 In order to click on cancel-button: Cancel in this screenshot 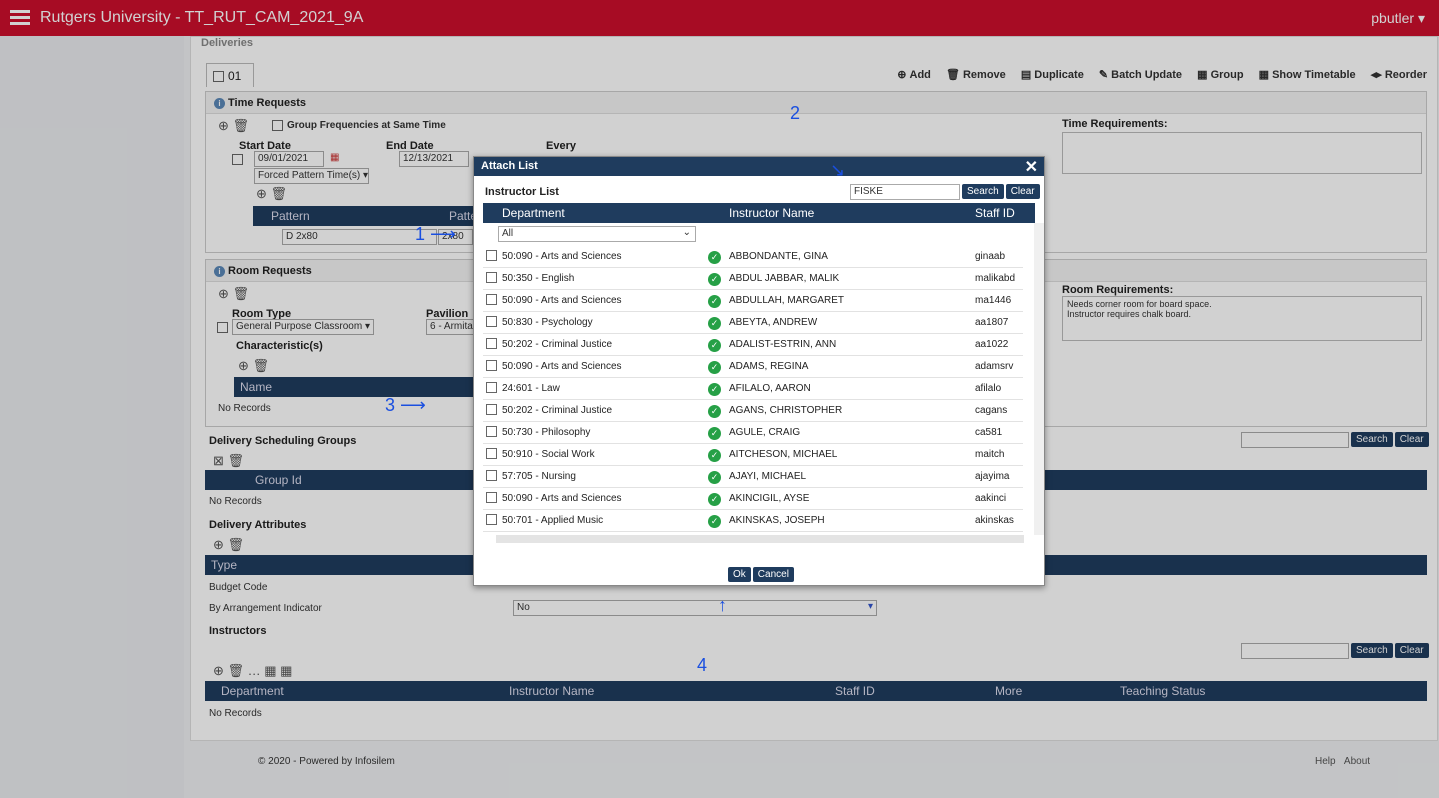, I will do `click(773, 574)`.